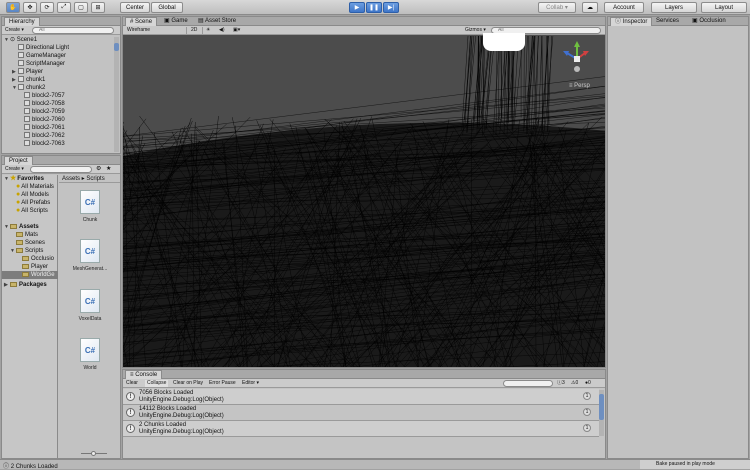  Describe the element at coordinates (59, 144) in the screenshot. I see `hierarchy-item: block2-7063` at that location.